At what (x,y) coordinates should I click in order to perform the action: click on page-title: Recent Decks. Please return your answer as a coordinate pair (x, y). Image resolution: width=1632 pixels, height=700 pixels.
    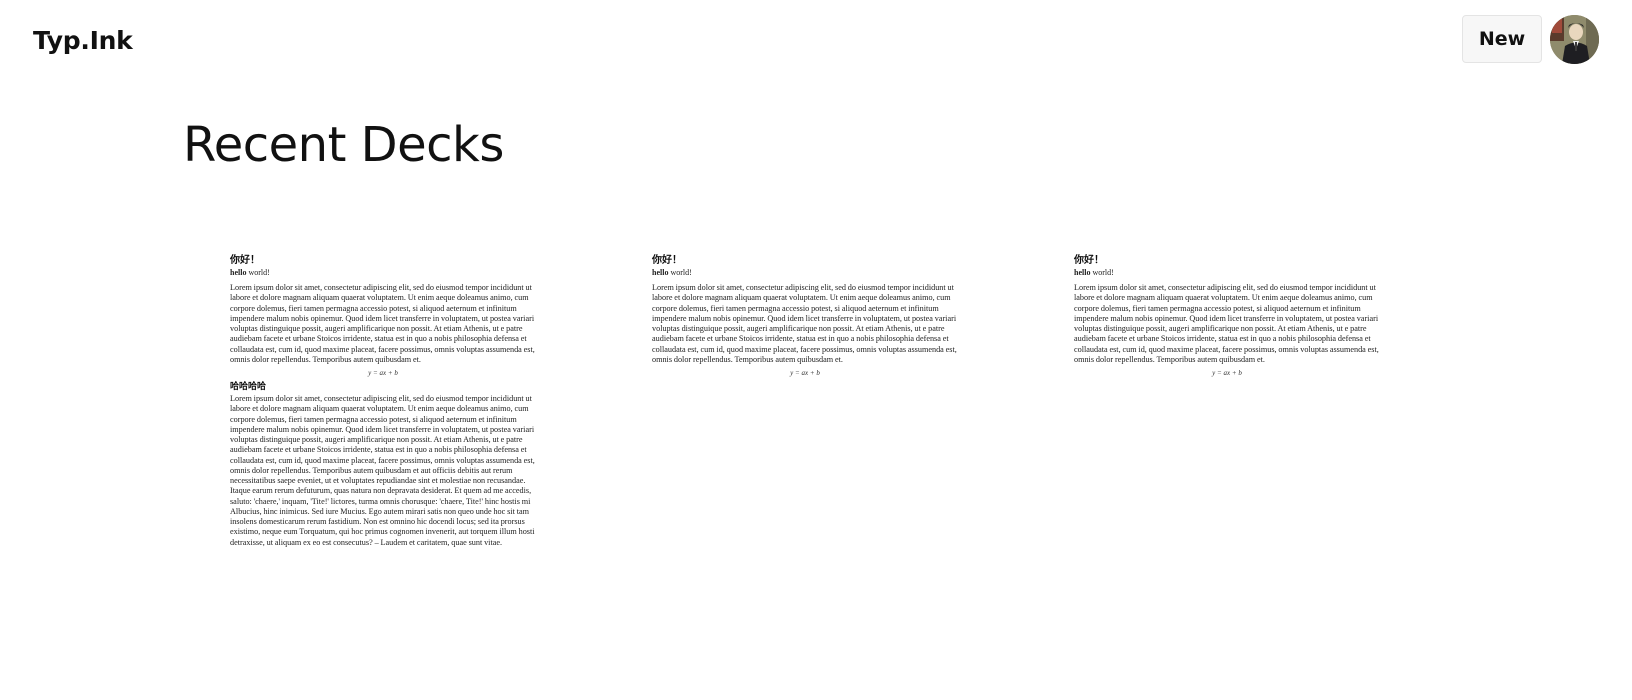
    Looking at the image, I should click on (343, 145).